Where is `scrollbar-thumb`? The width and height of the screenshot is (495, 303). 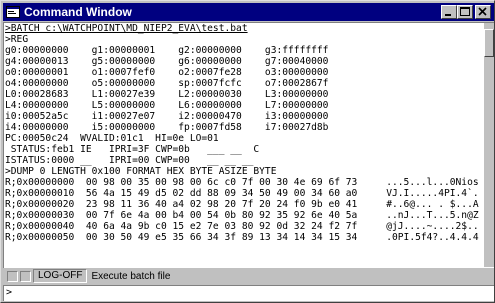 scrollbar-thumb is located at coordinates (489, 43).